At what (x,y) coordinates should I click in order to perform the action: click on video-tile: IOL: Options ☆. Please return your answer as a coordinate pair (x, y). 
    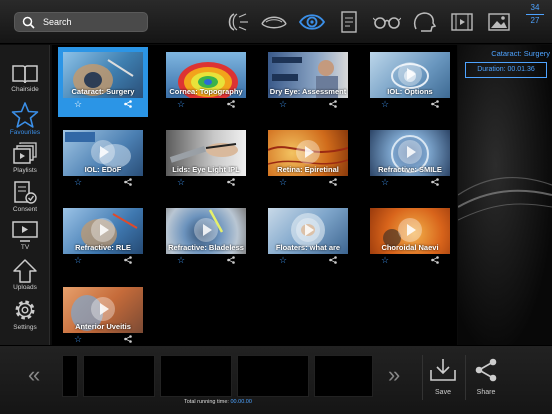
    Looking at the image, I should click on (410, 82).